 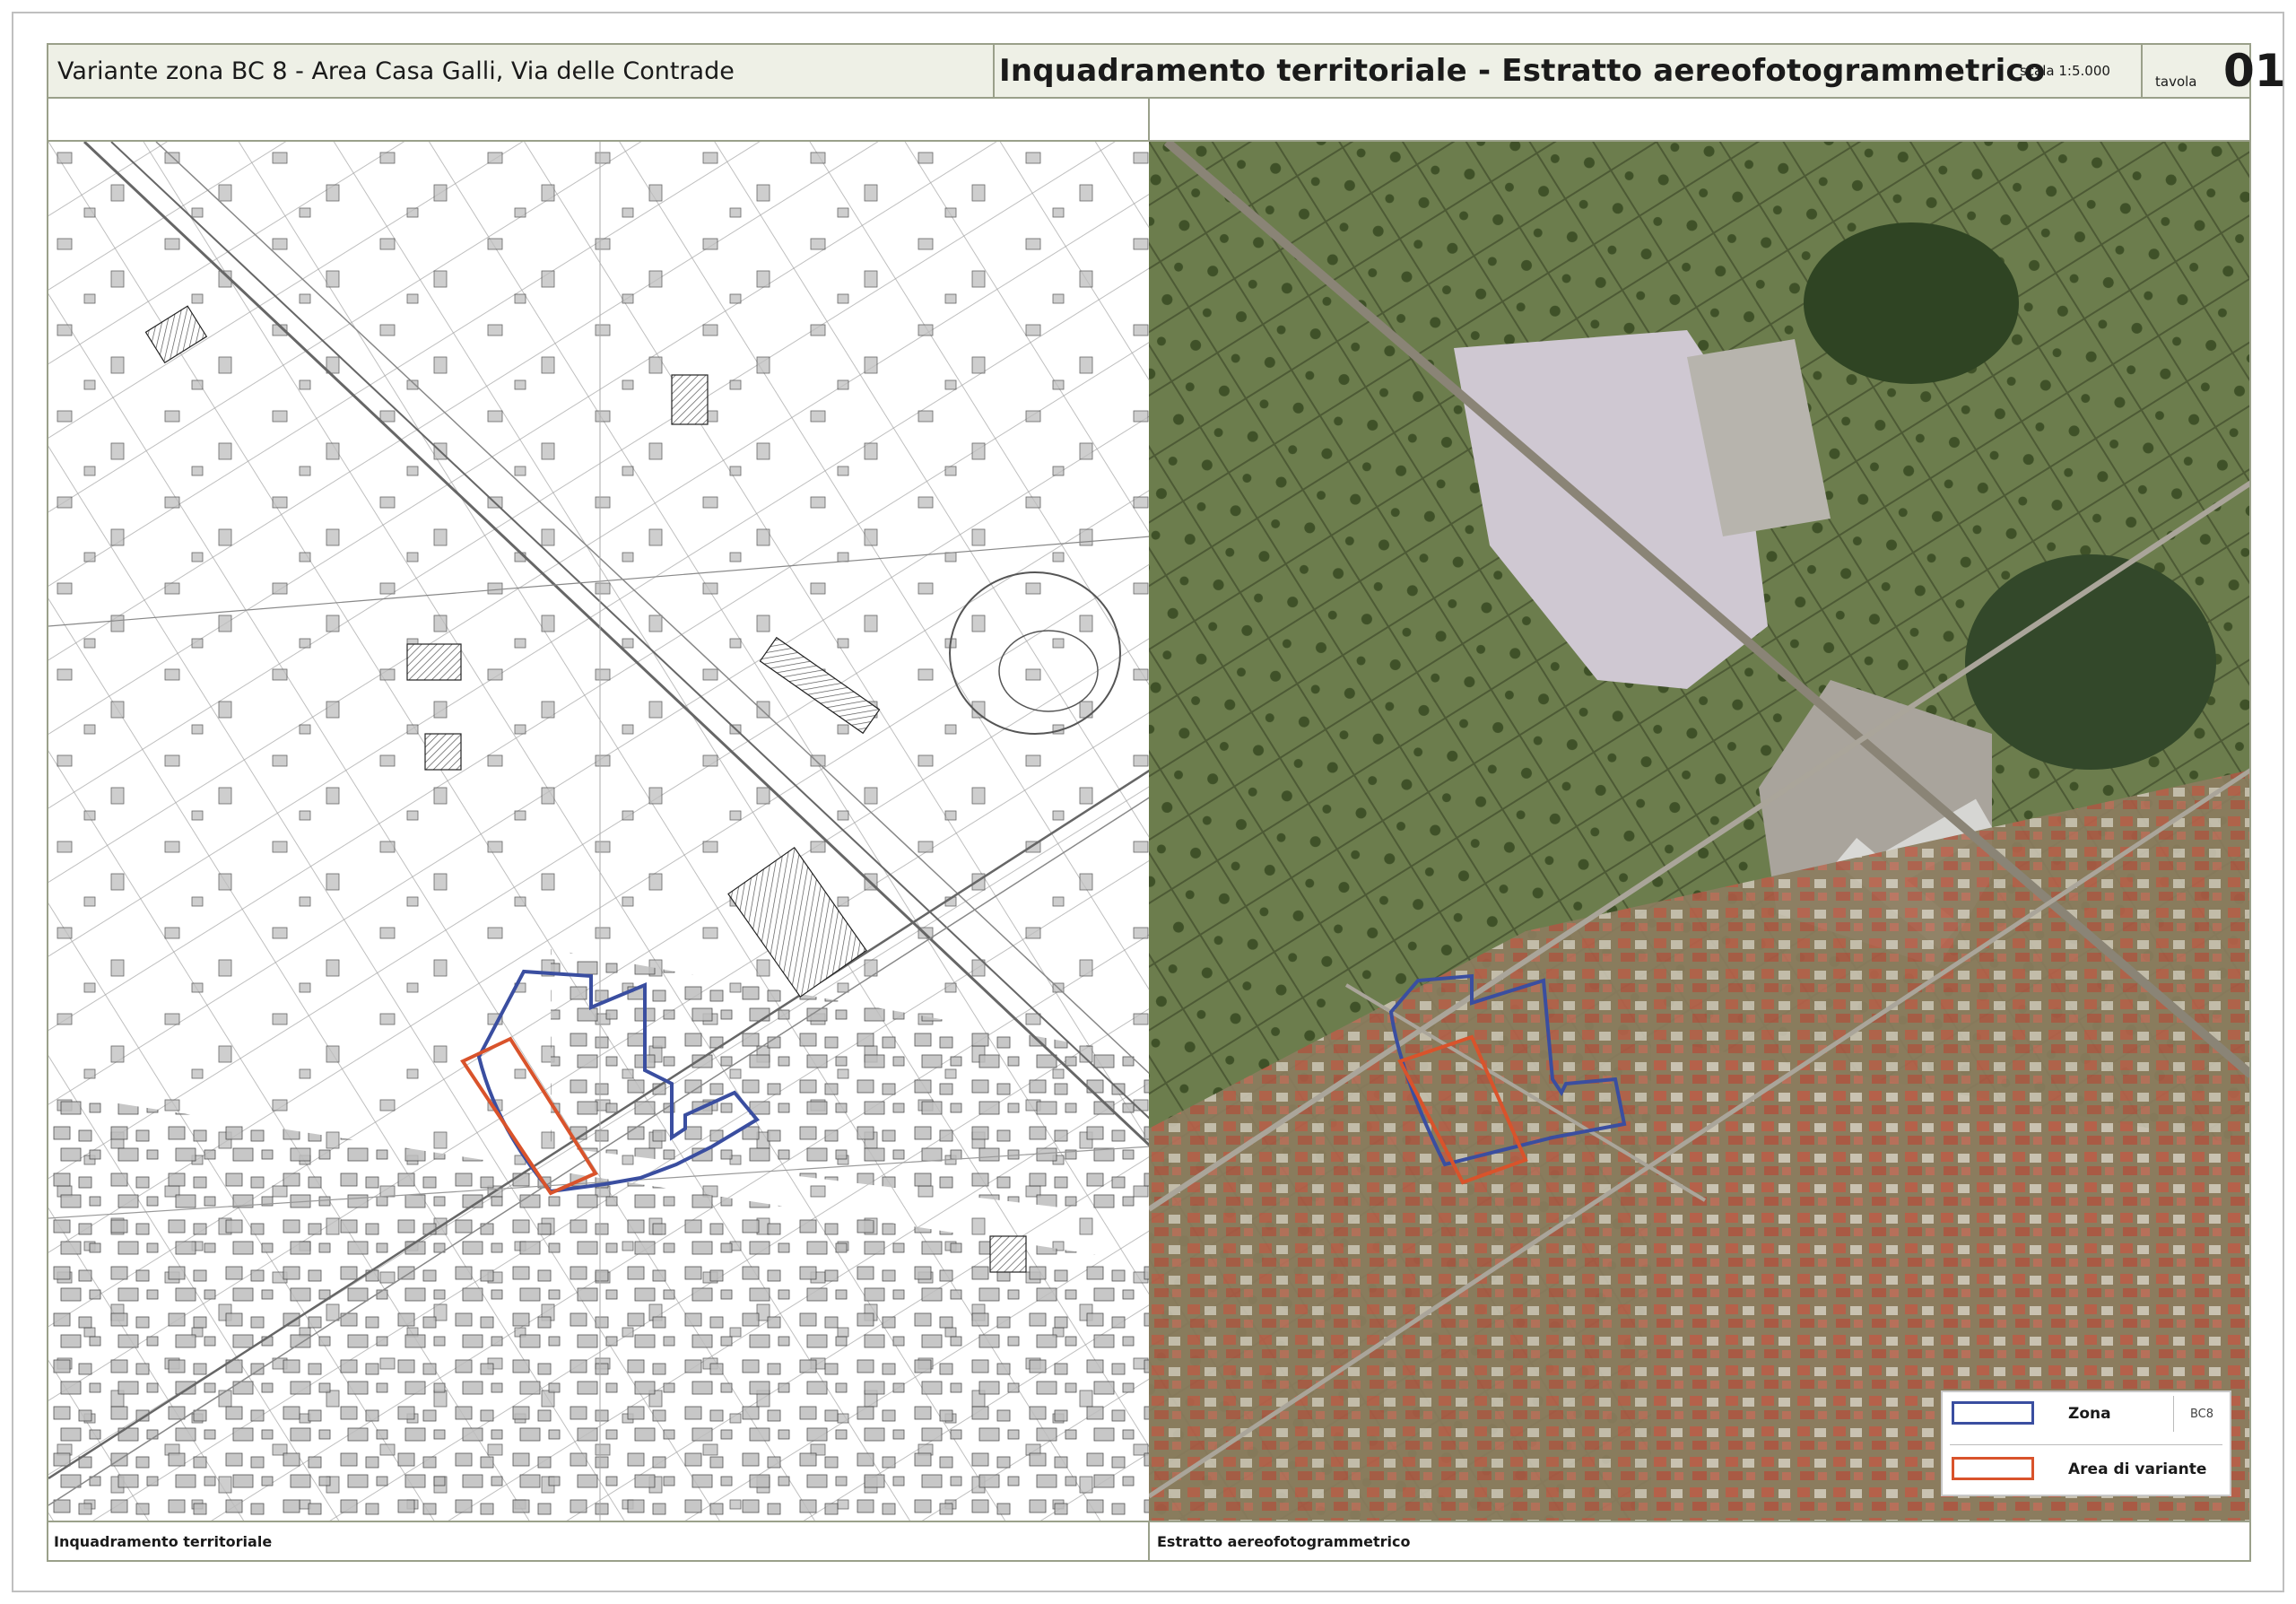 I want to click on band-divider, so click(x=1149, y=119).